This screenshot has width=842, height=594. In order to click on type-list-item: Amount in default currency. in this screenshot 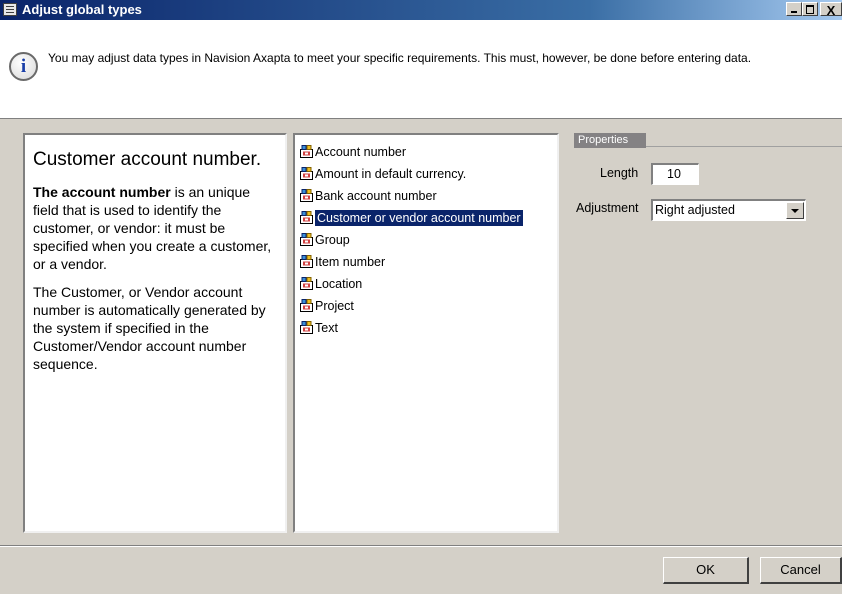, I will do `click(411, 174)`.